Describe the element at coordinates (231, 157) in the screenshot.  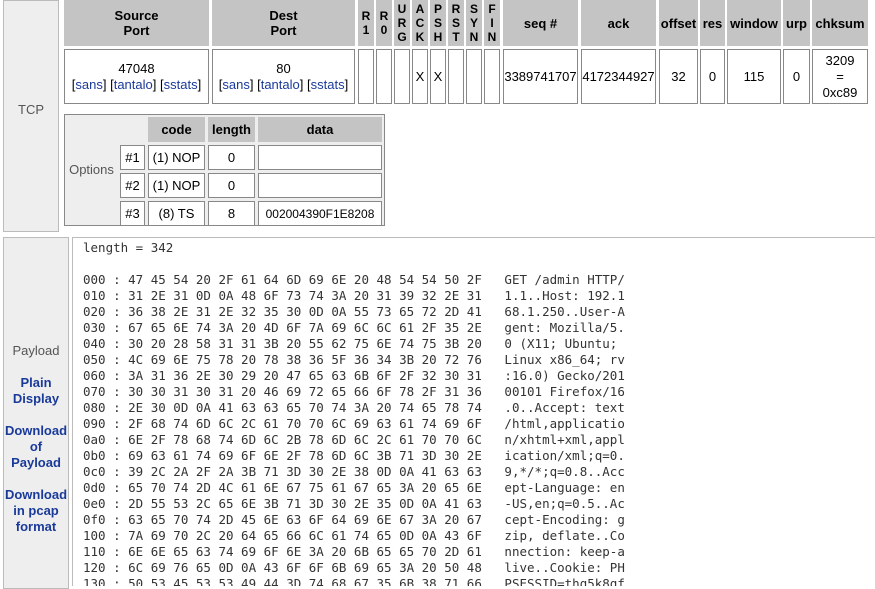
I see `option-row-length: 0` at that location.